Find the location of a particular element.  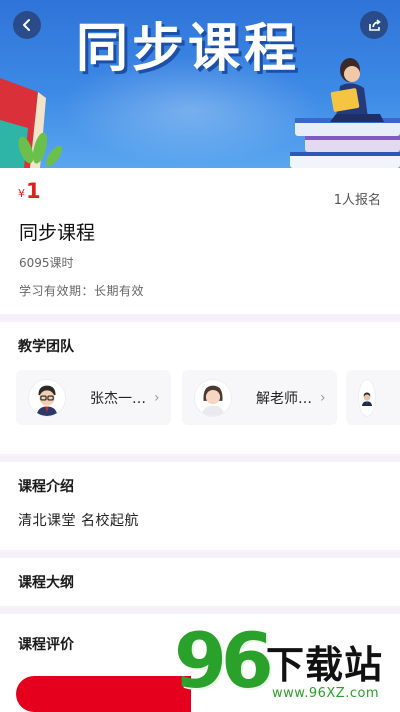

share-icon is located at coordinates (374, 24).